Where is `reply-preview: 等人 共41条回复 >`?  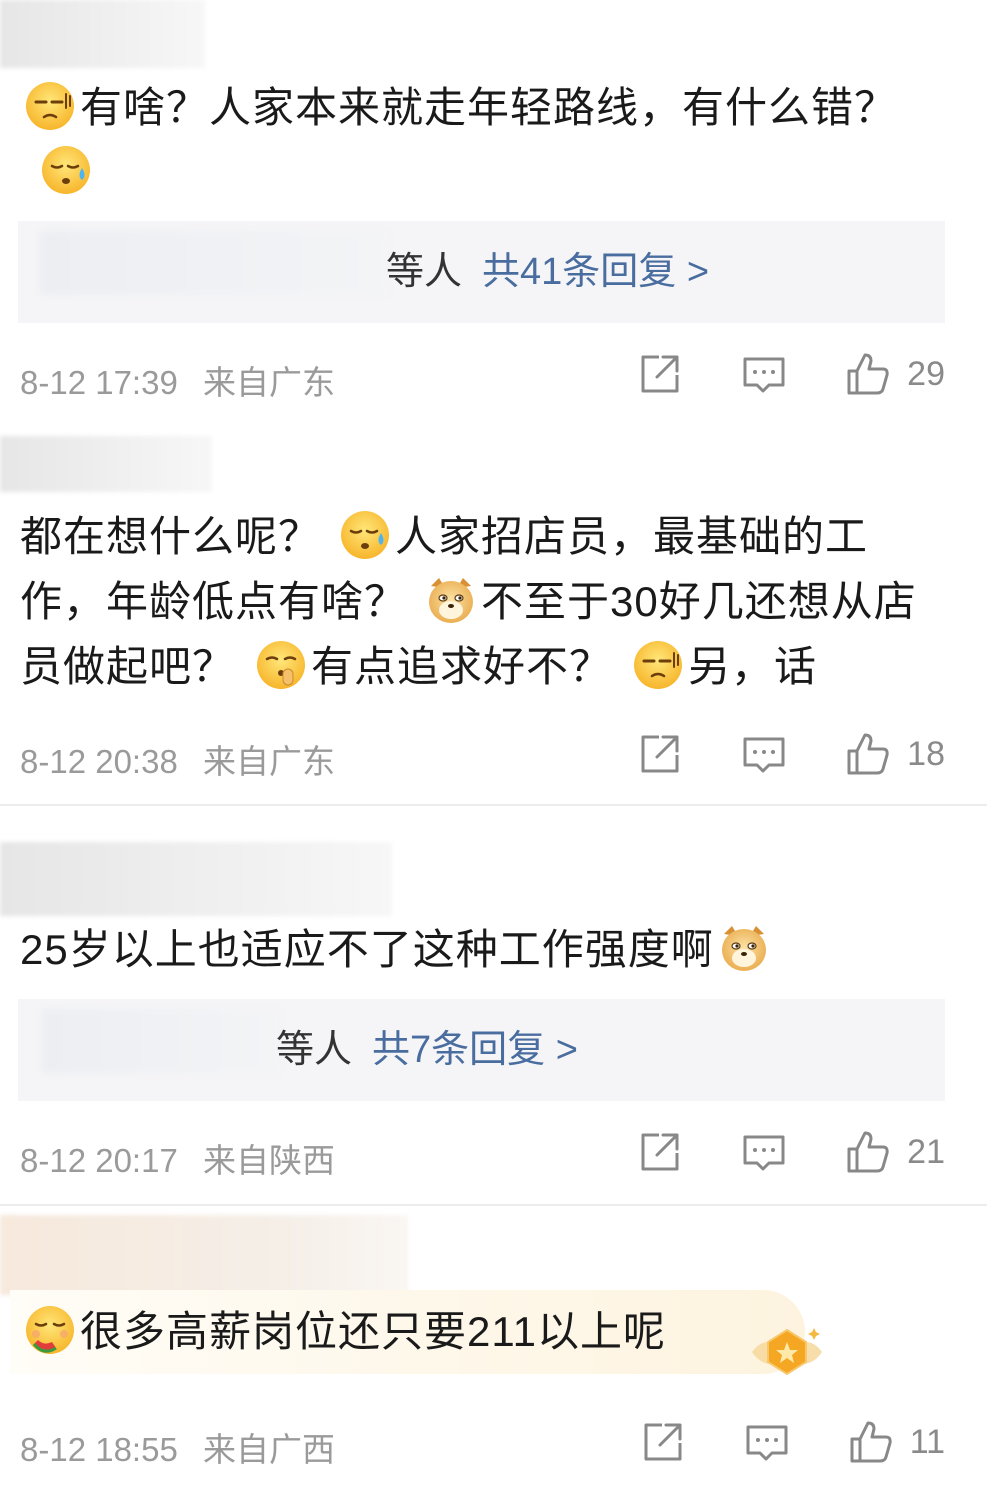
reply-preview: 等人 共41条回复 > is located at coordinates (481, 272).